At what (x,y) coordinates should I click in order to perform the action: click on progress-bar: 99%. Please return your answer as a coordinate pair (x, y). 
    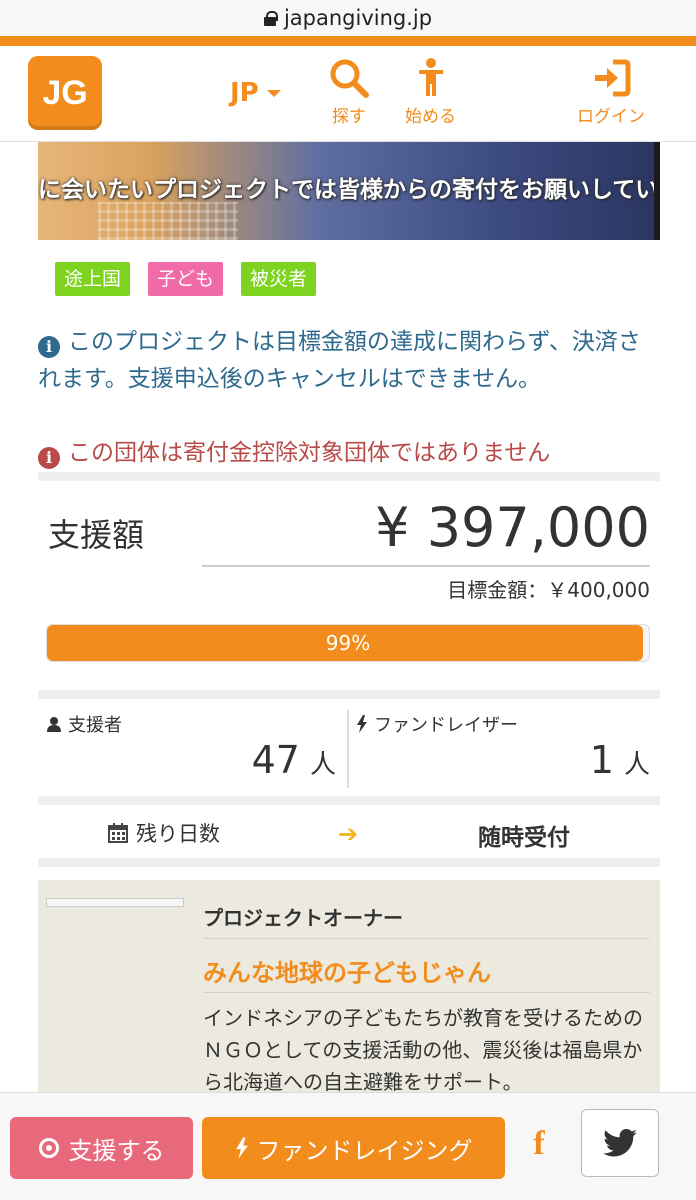
    Looking at the image, I should click on (348, 643).